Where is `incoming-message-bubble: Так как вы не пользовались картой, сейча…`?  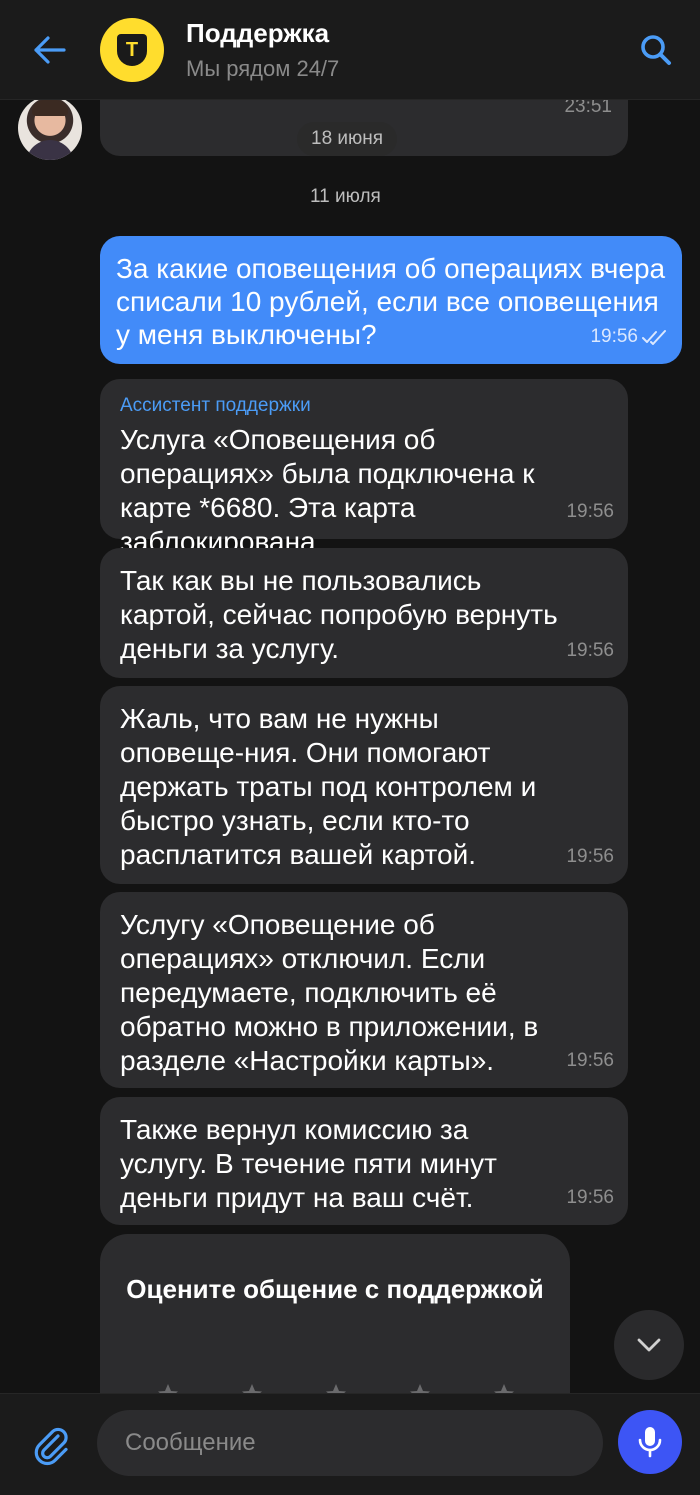 incoming-message-bubble: Так как вы не пользовались картой, сейча… is located at coordinates (364, 613).